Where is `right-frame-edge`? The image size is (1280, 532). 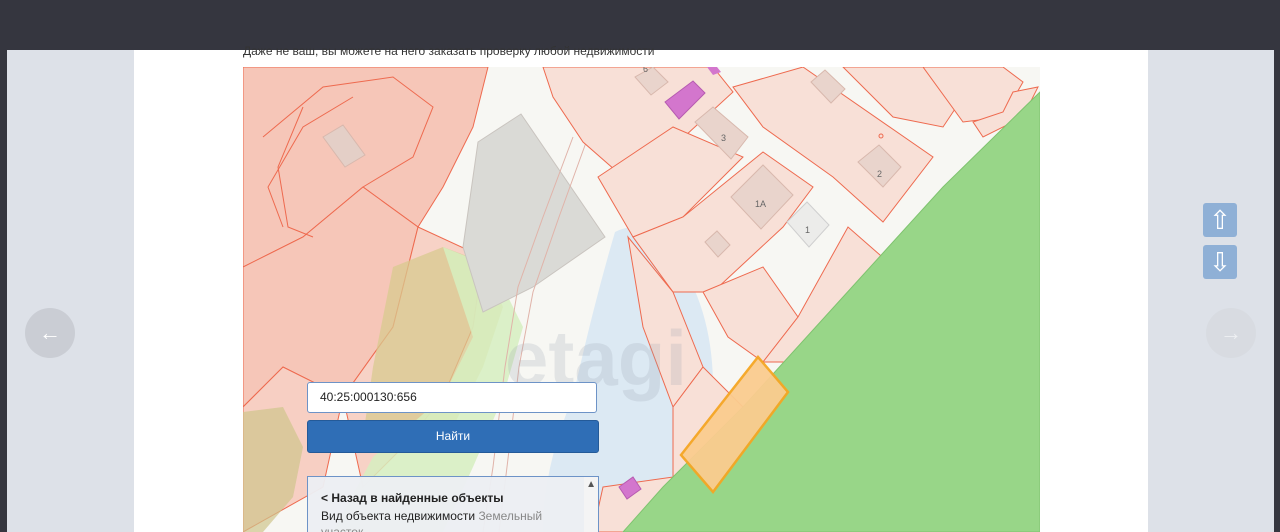 right-frame-edge is located at coordinates (1277, 291).